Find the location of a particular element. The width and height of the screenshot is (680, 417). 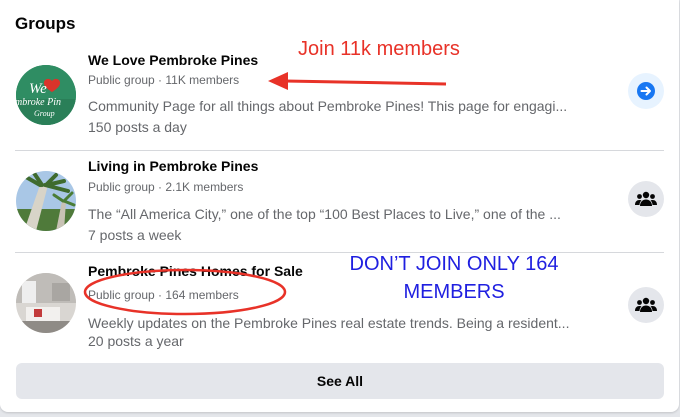

avatar-text: We is located at coordinates (38, 89).